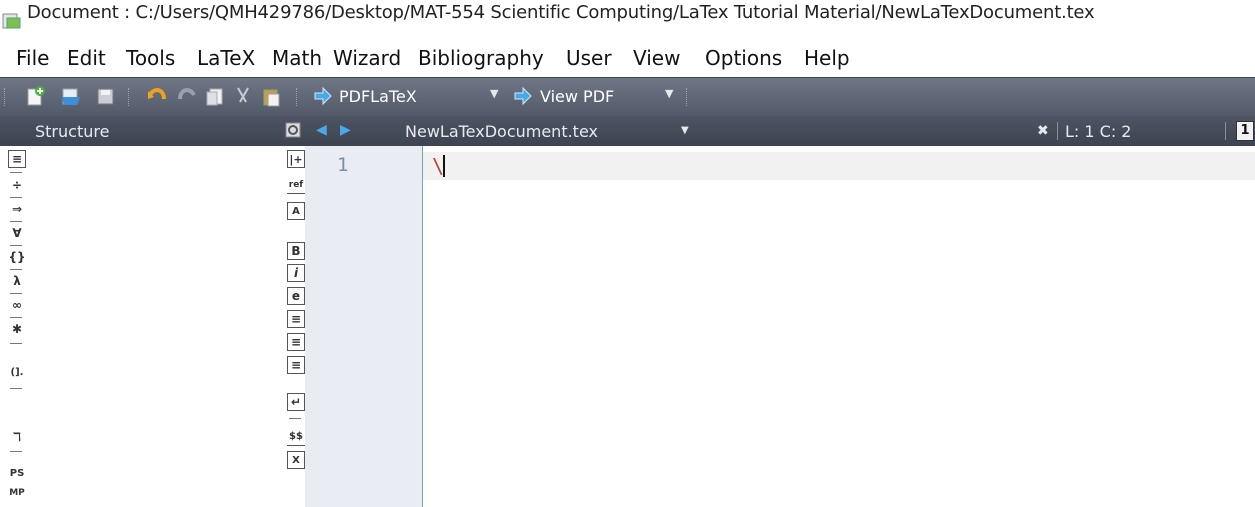 The image size is (1255, 507). I want to click on arrow-symbols-icon: ⇒, so click(17, 209).